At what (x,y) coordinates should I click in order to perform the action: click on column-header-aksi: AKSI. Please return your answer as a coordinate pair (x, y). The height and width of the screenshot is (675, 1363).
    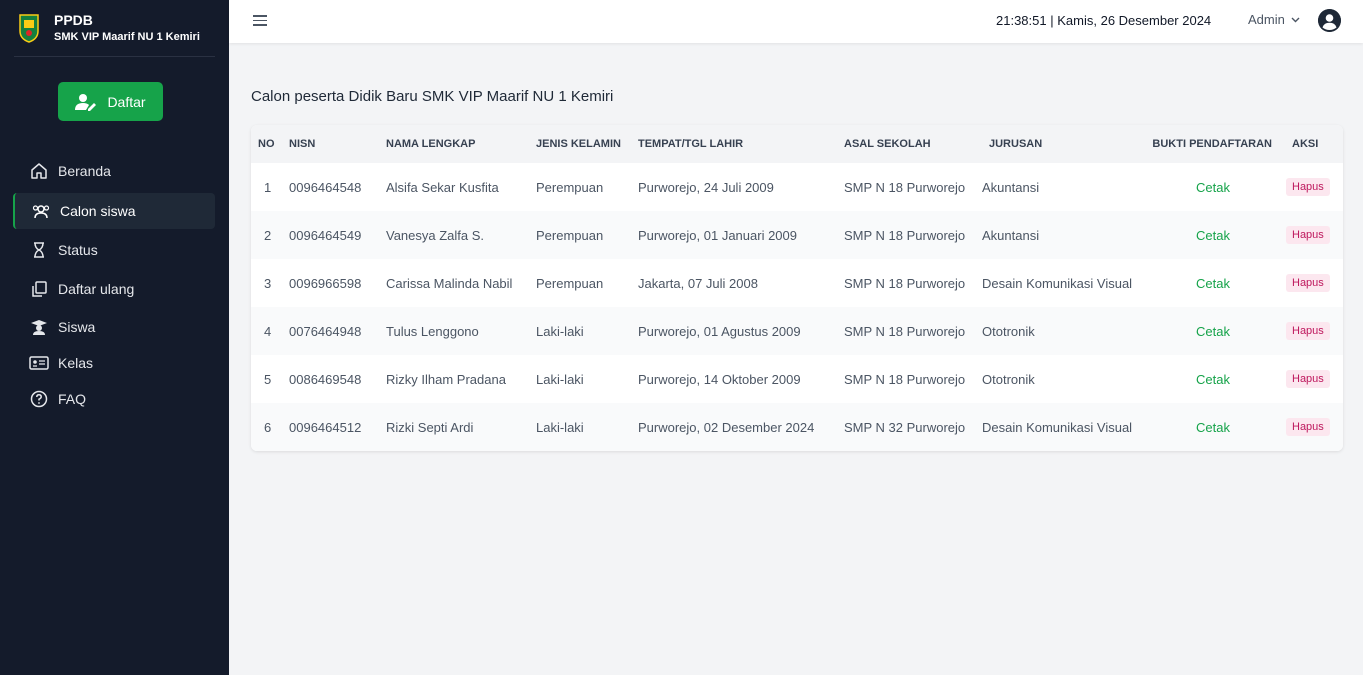
    Looking at the image, I should click on (1305, 144).